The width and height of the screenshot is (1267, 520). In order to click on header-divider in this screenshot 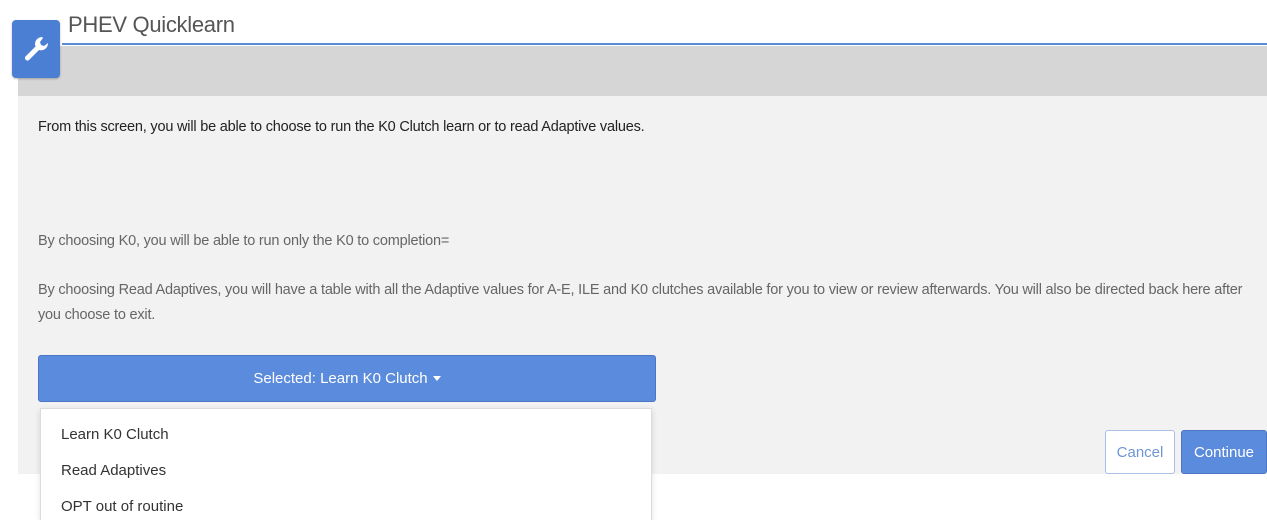, I will do `click(664, 44)`.